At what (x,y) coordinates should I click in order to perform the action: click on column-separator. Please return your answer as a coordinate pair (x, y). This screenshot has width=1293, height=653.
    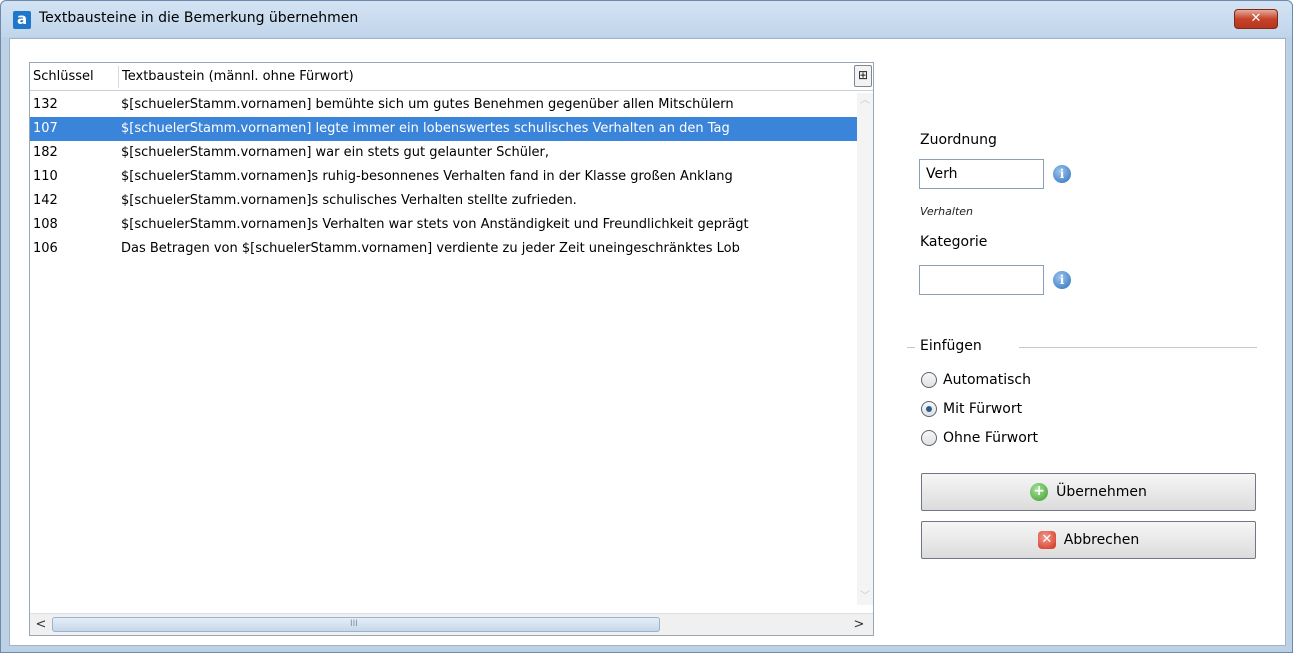
    Looking at the image, I should click on (118, 77).